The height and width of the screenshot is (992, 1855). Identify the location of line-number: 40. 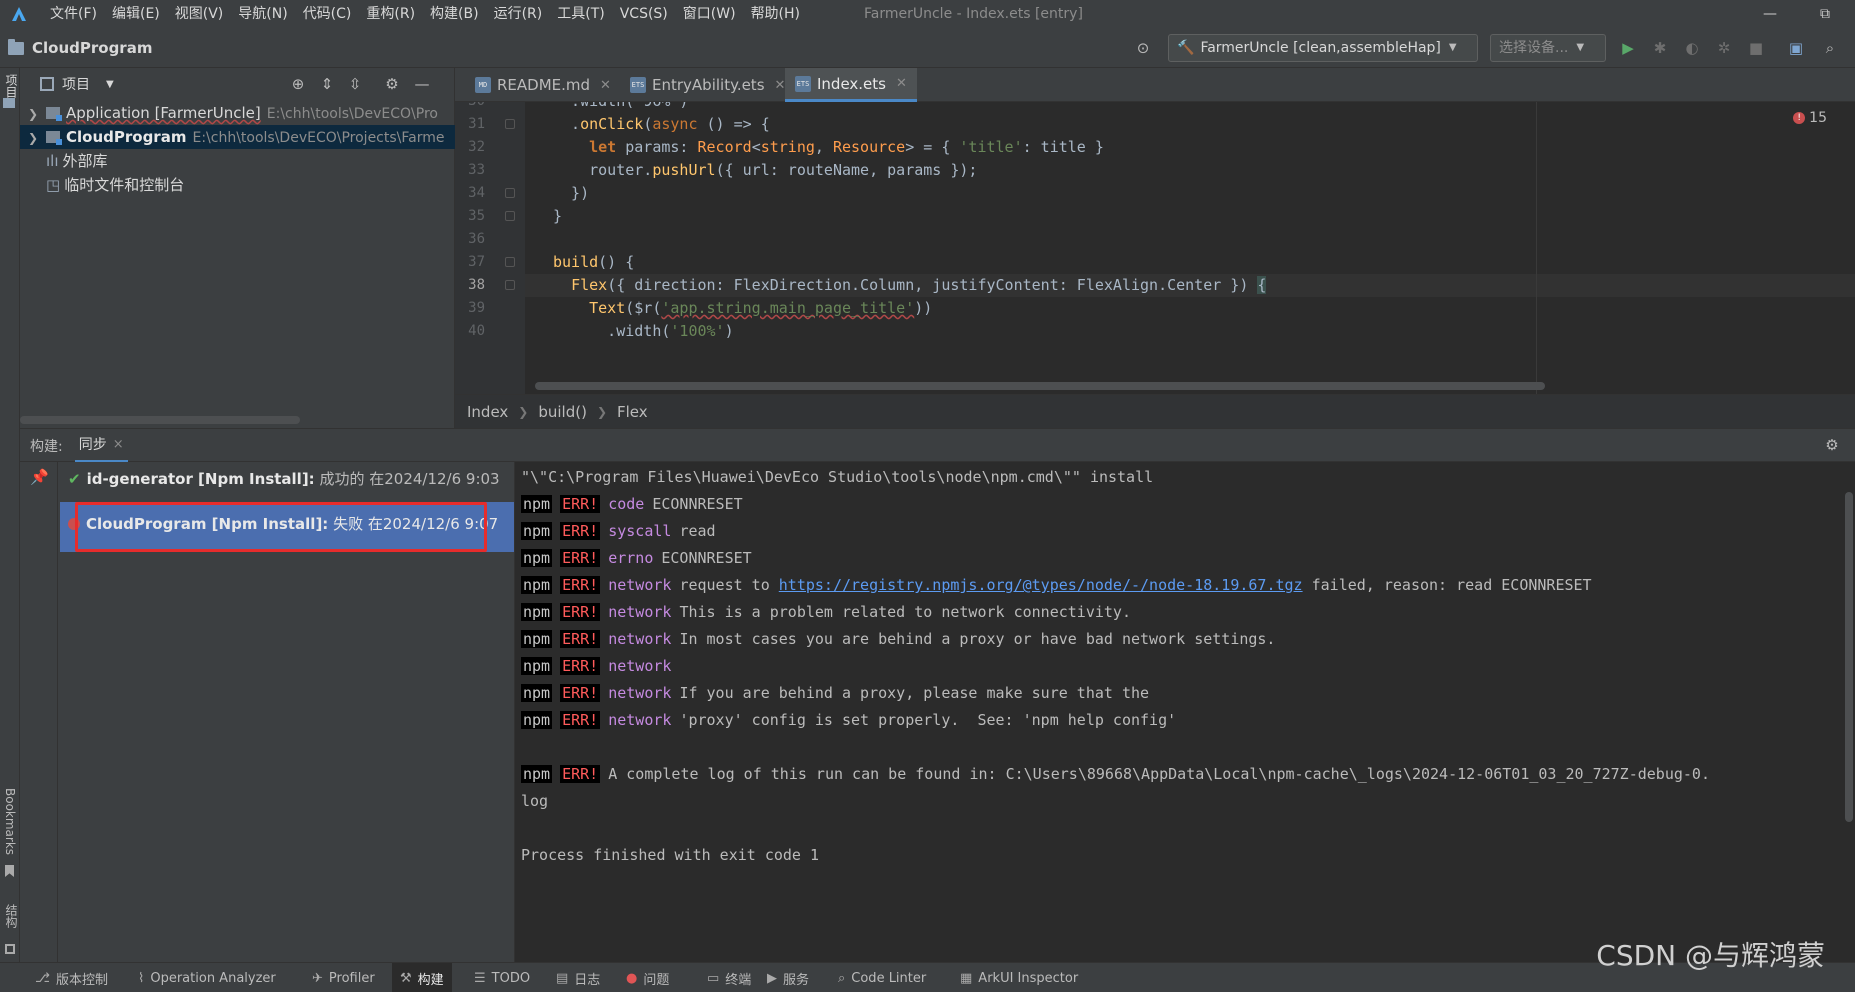
(476, 331).